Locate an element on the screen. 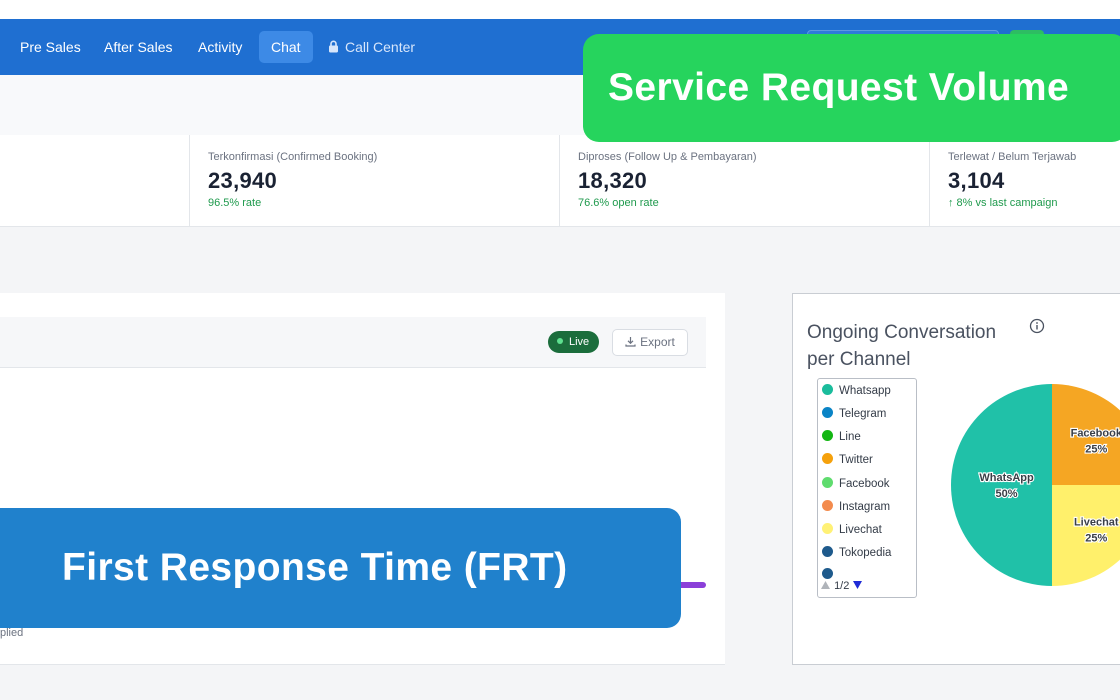  stat-value: 23,940 is located at coordinates (243, 180).